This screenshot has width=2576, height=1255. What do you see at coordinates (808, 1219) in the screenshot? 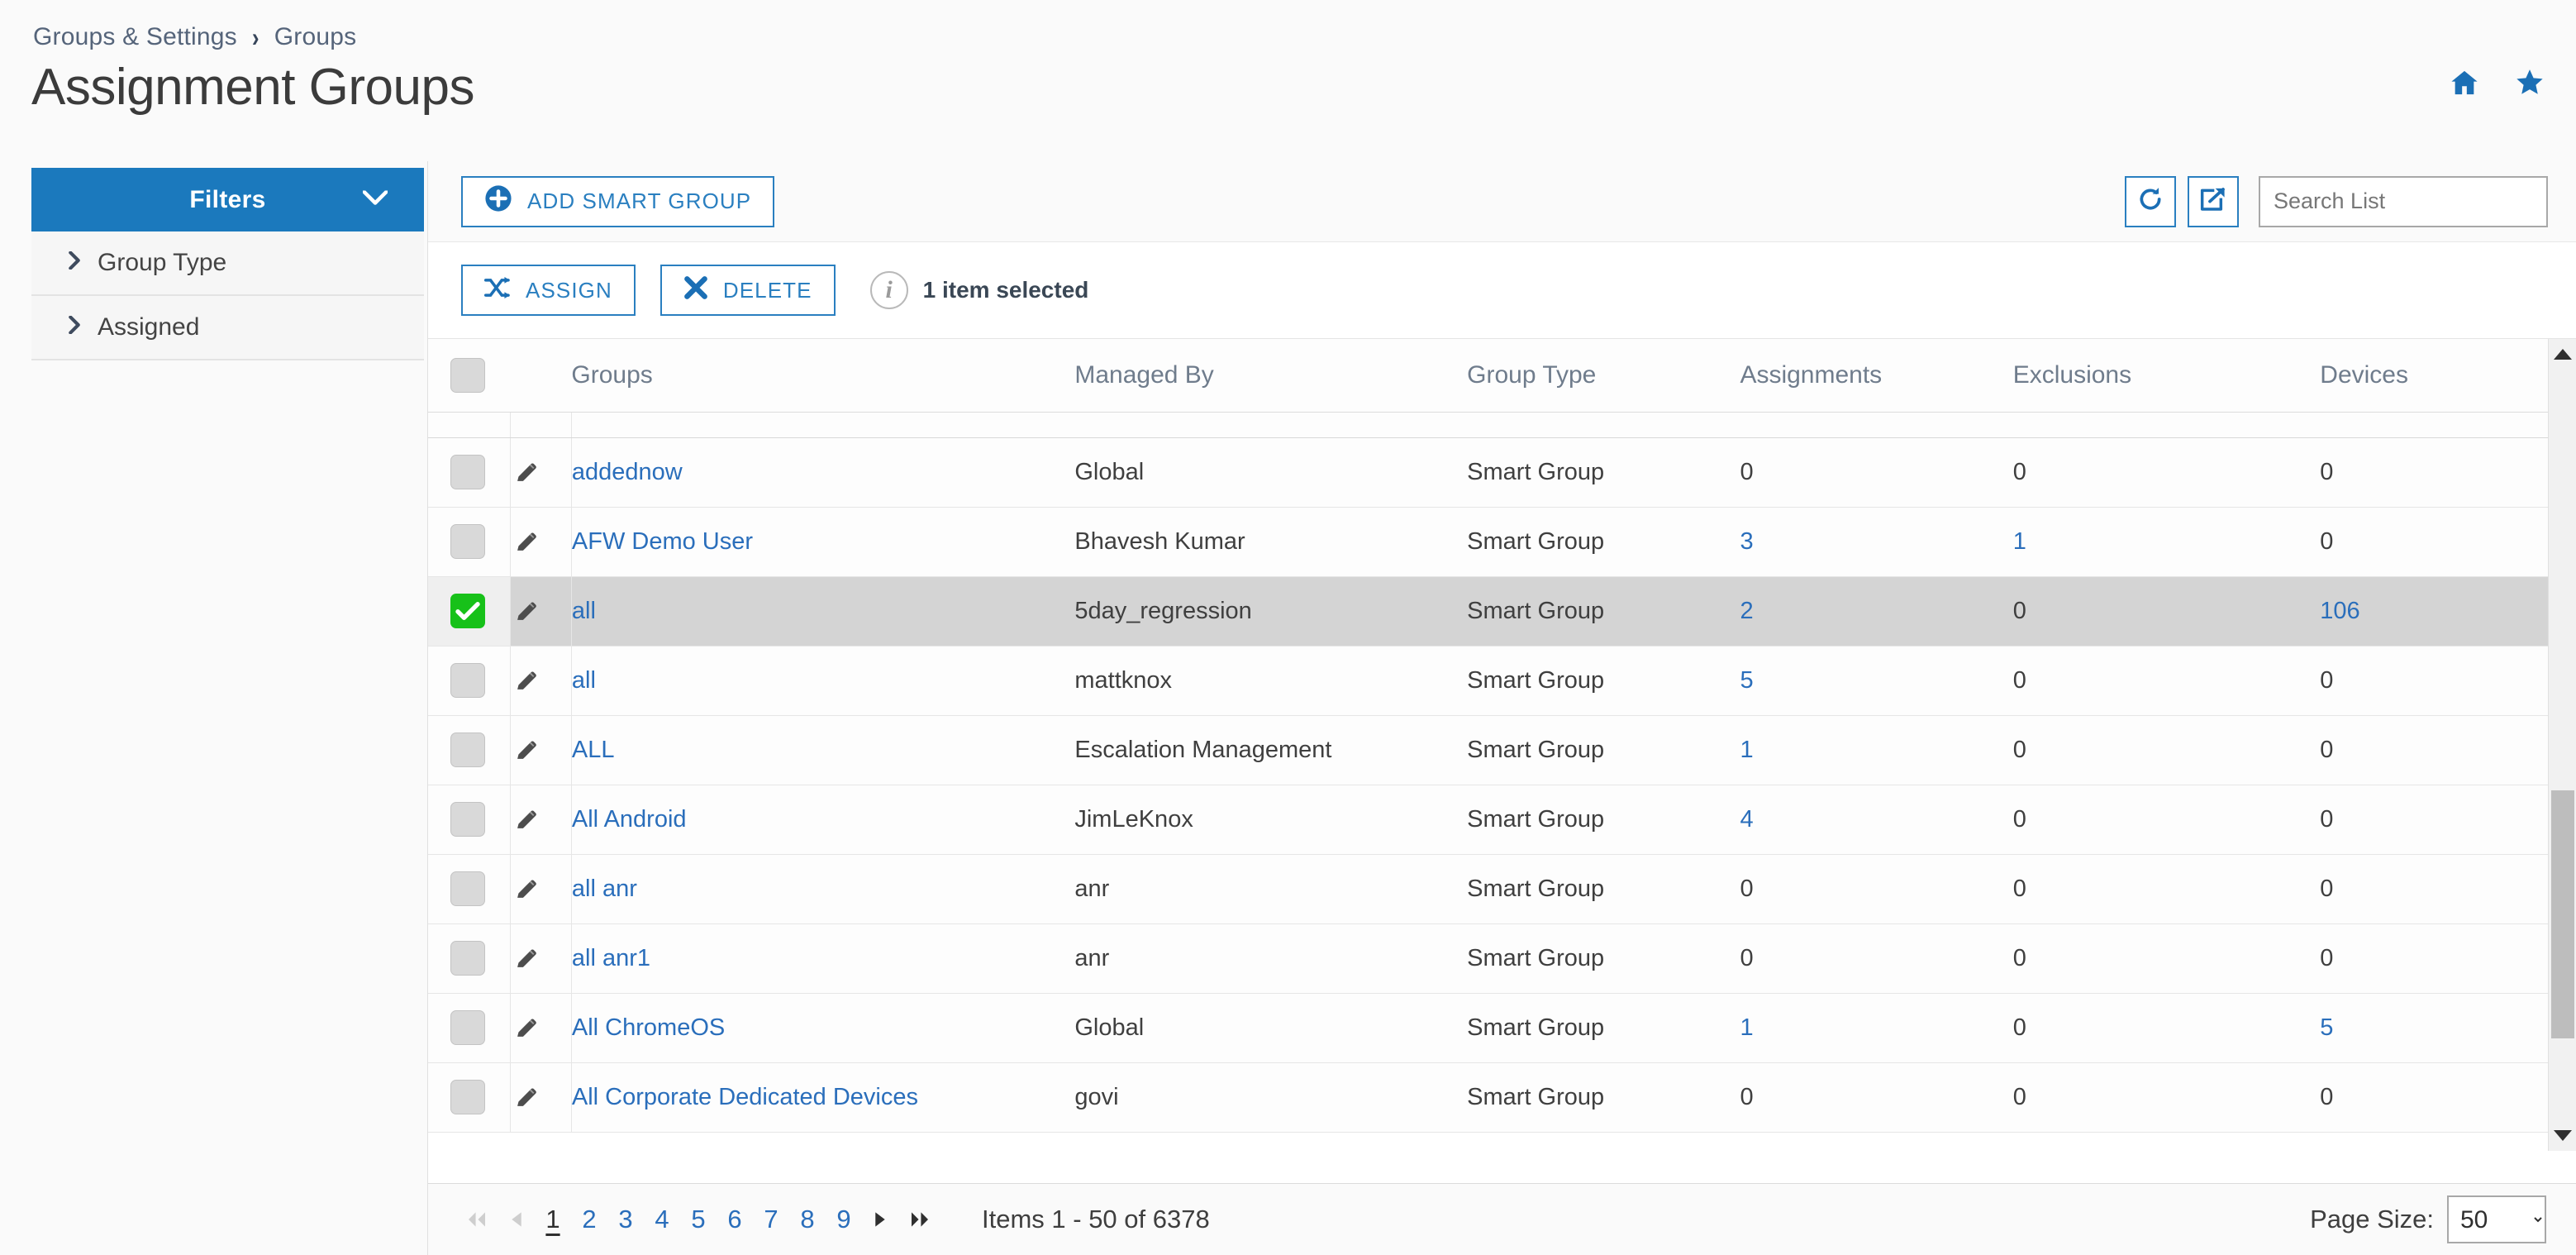
I see `page-number-8: 8` at bounding box center [808, 1219].